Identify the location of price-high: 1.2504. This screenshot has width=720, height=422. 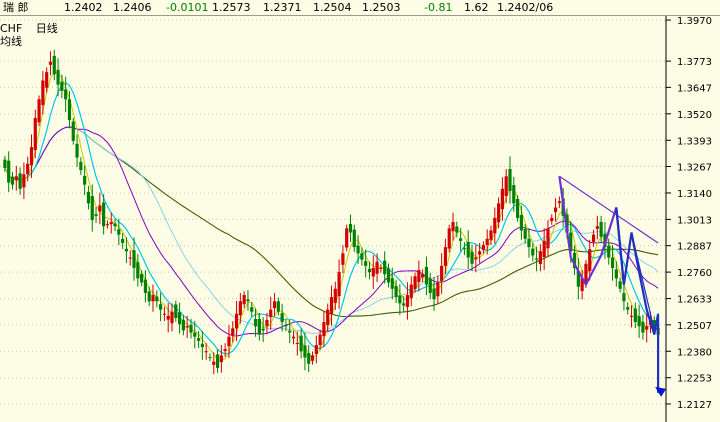
(332, 7).